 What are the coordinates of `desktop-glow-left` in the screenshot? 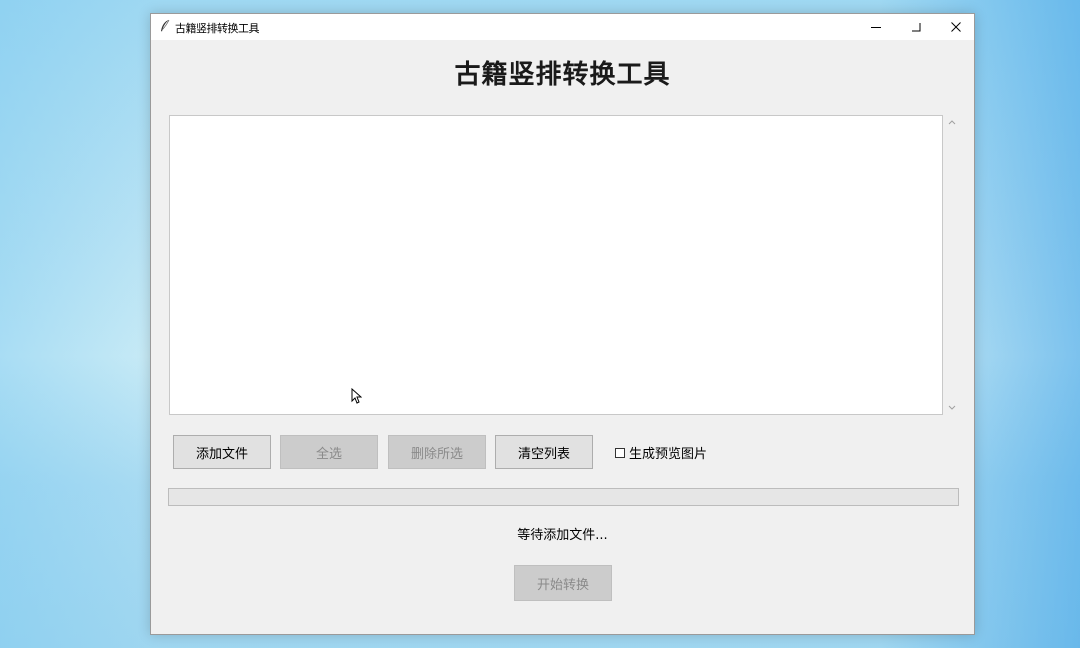 It's located at (80, 324).